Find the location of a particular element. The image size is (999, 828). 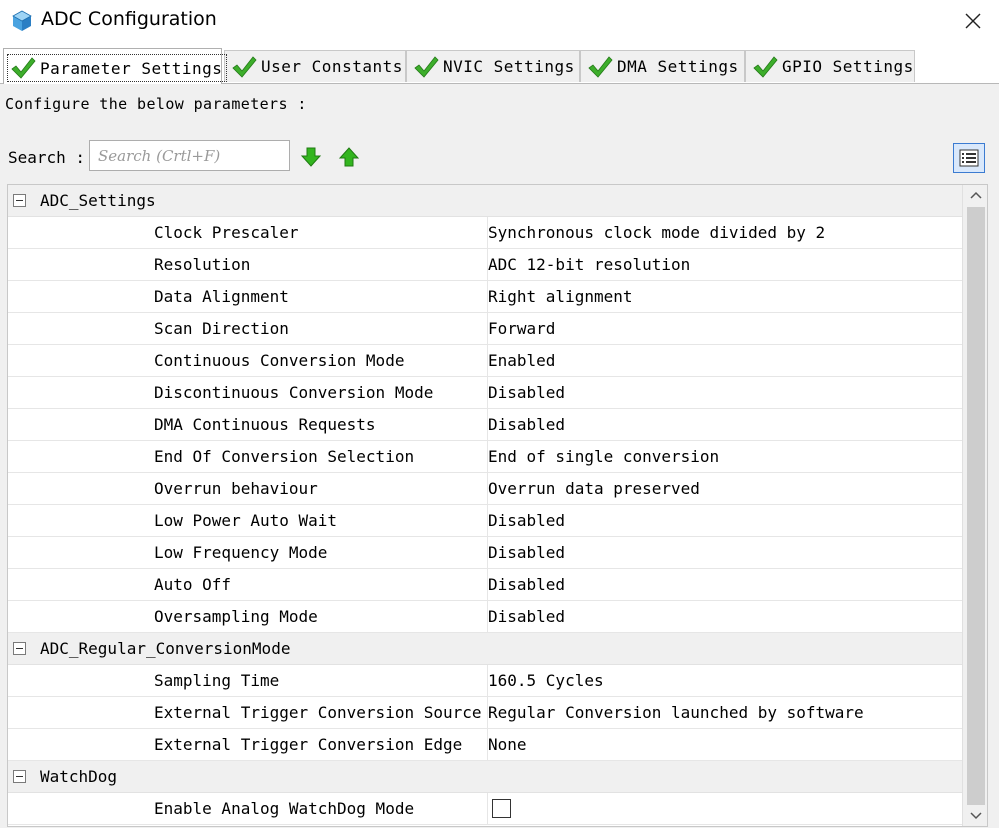

search-input is located at coordinates (189, 155).